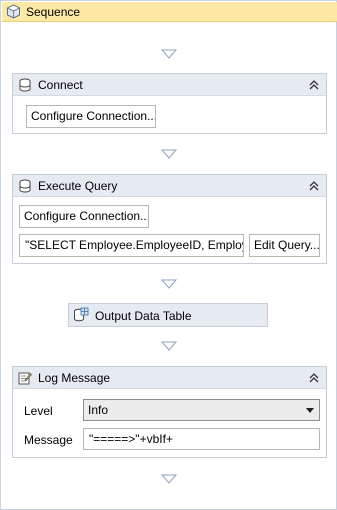 The image size is (337, 510). What do you see at coordinates (38, 411) in the screenshot?
I see `level-label: Level` at bounding box center [38, 411].